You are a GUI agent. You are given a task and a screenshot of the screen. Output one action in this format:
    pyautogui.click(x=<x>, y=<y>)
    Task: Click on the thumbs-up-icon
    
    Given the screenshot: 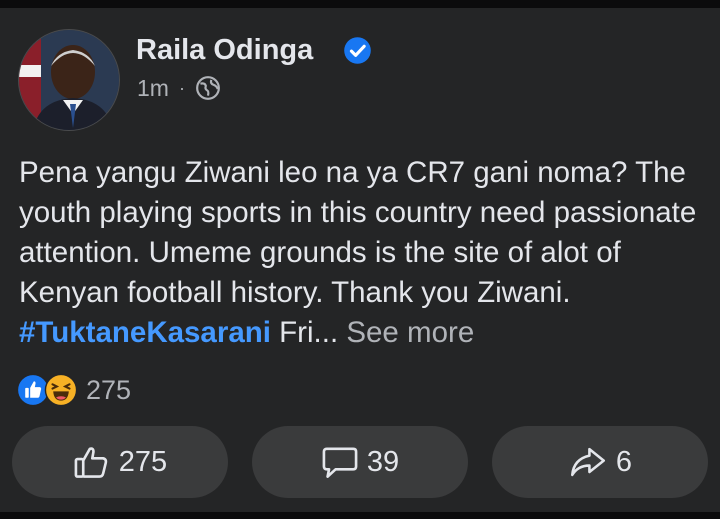 What is the action you would take?
    pyautogui.click(x=91, y=462)
    